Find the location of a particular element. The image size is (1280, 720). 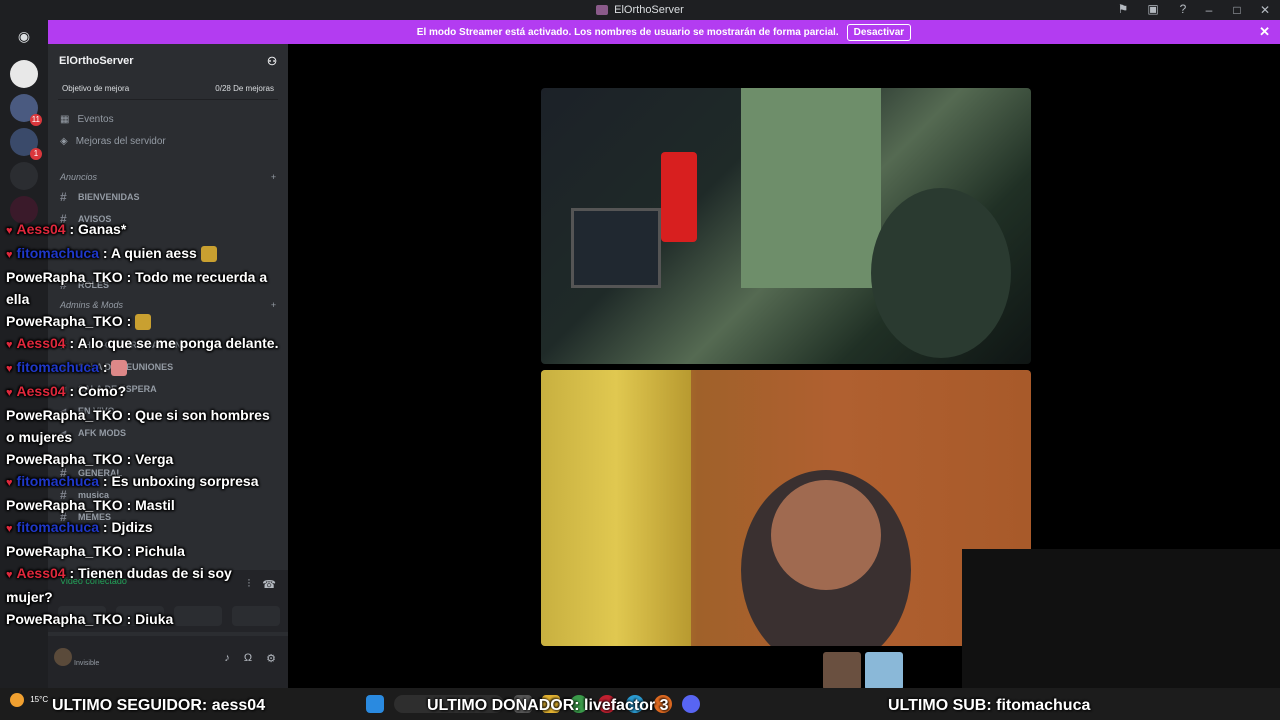

server-icon is located at coordinates (602, 10).